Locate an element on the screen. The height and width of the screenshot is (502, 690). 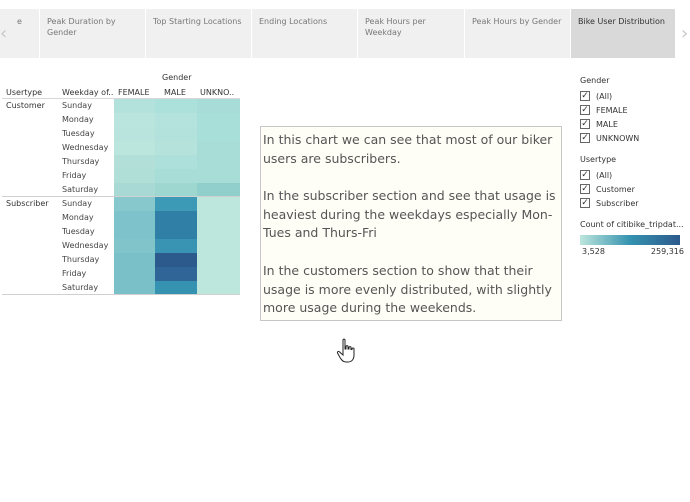
tab-peak-hours-per-weekday: Peak Hours per Weekday is located at coordinates (411, 33).